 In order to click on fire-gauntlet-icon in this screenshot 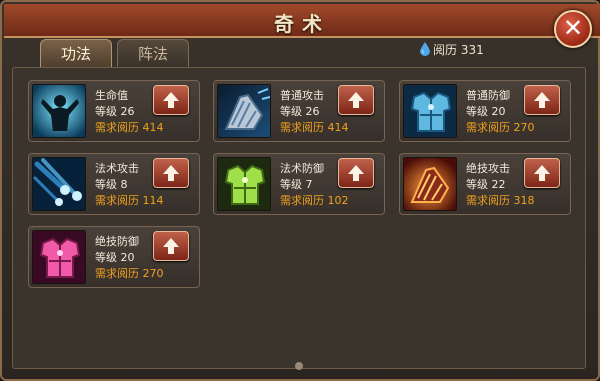, I will do `click(430, 184)`.